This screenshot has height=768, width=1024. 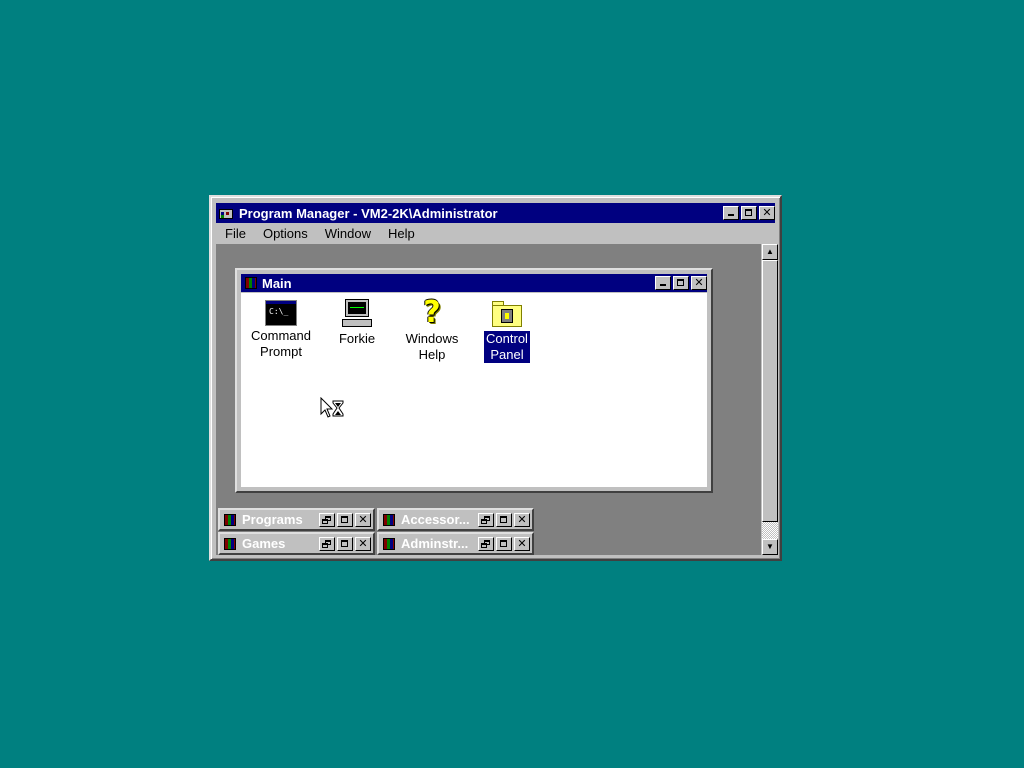 What do you see at coordinates (272, 519) in the screenshot?
I see `minimized-group-title: Programs` at bounding box center [272, 519].